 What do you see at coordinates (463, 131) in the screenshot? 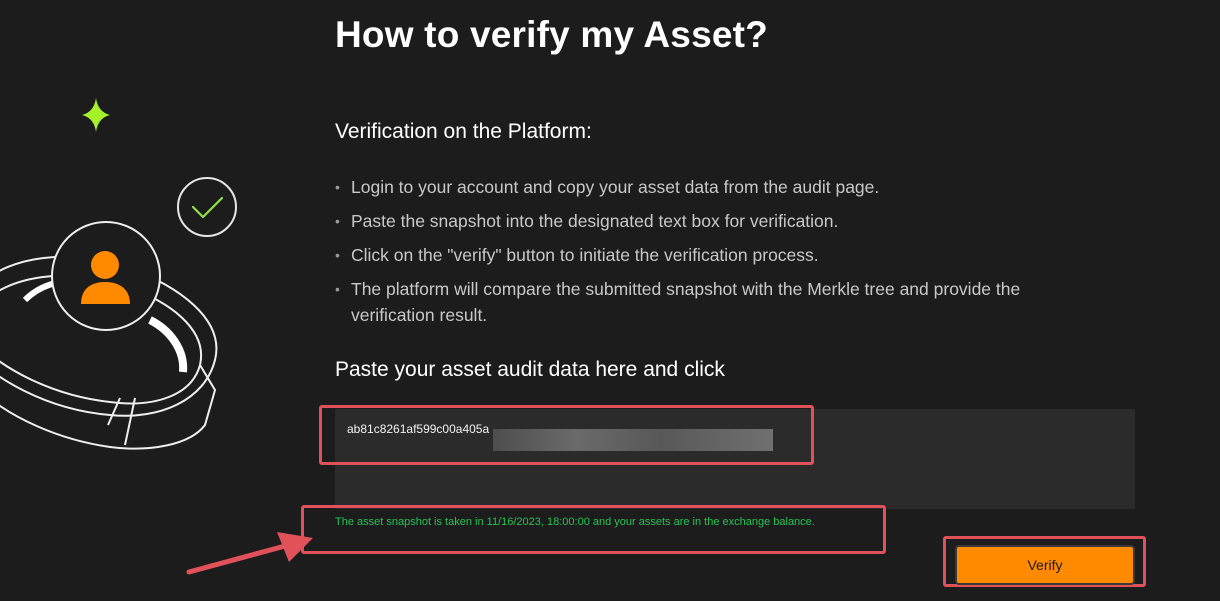
I see `section-title: Verification on the Platform:` at bounding box center [463, 131].